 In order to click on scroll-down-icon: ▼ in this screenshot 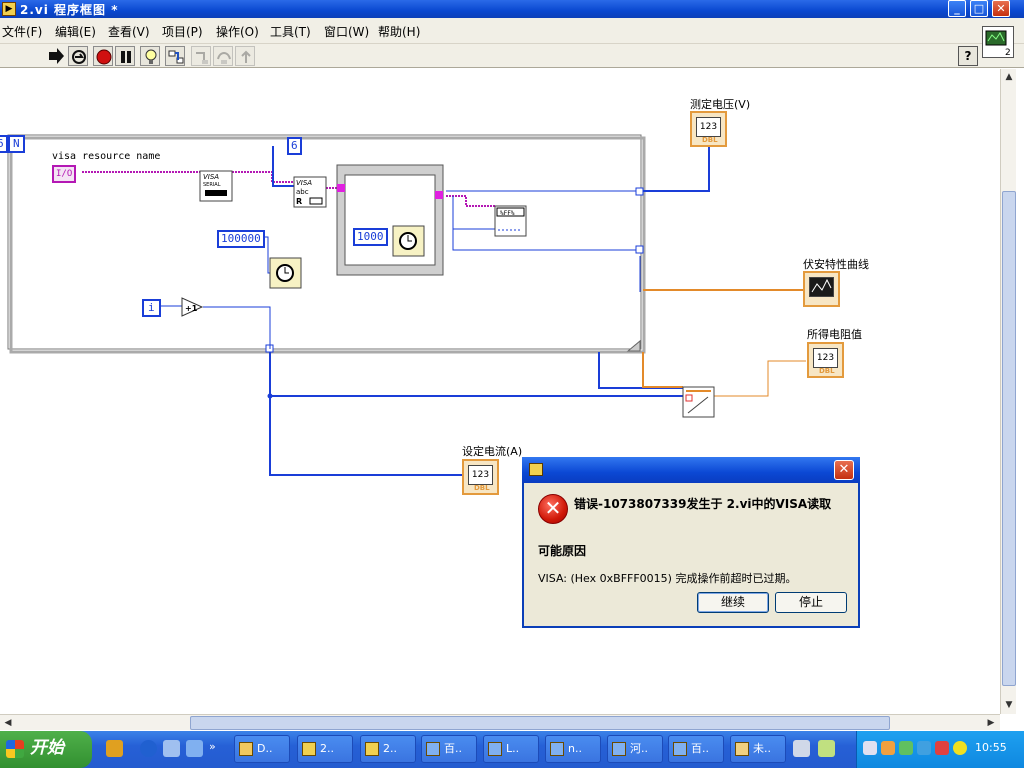, I will do `click(1009, 705)`.